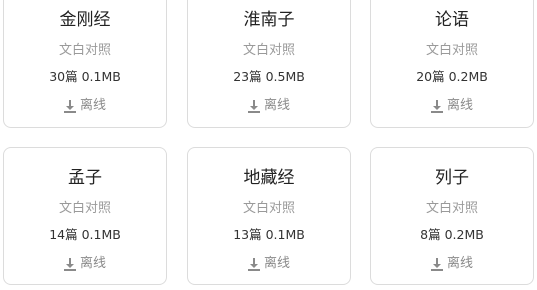 The width and height of the screenshot is (537, 290). I want to click on book-meta: 30篇 0.1MB, so click(85, 76).